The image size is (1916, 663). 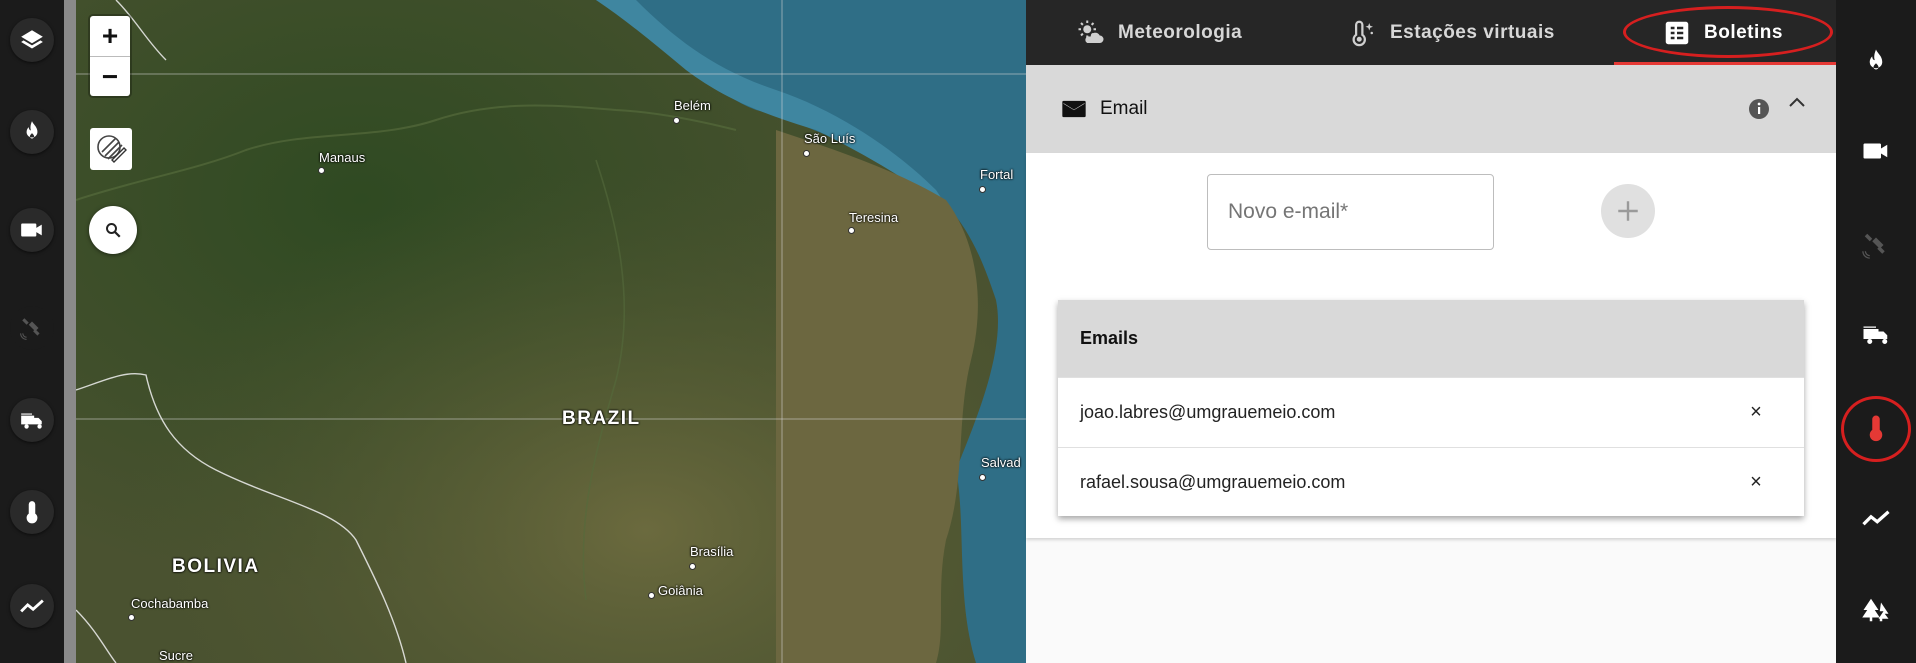 I want to click on chevron-up-icon, so click(x=1797, y=103).